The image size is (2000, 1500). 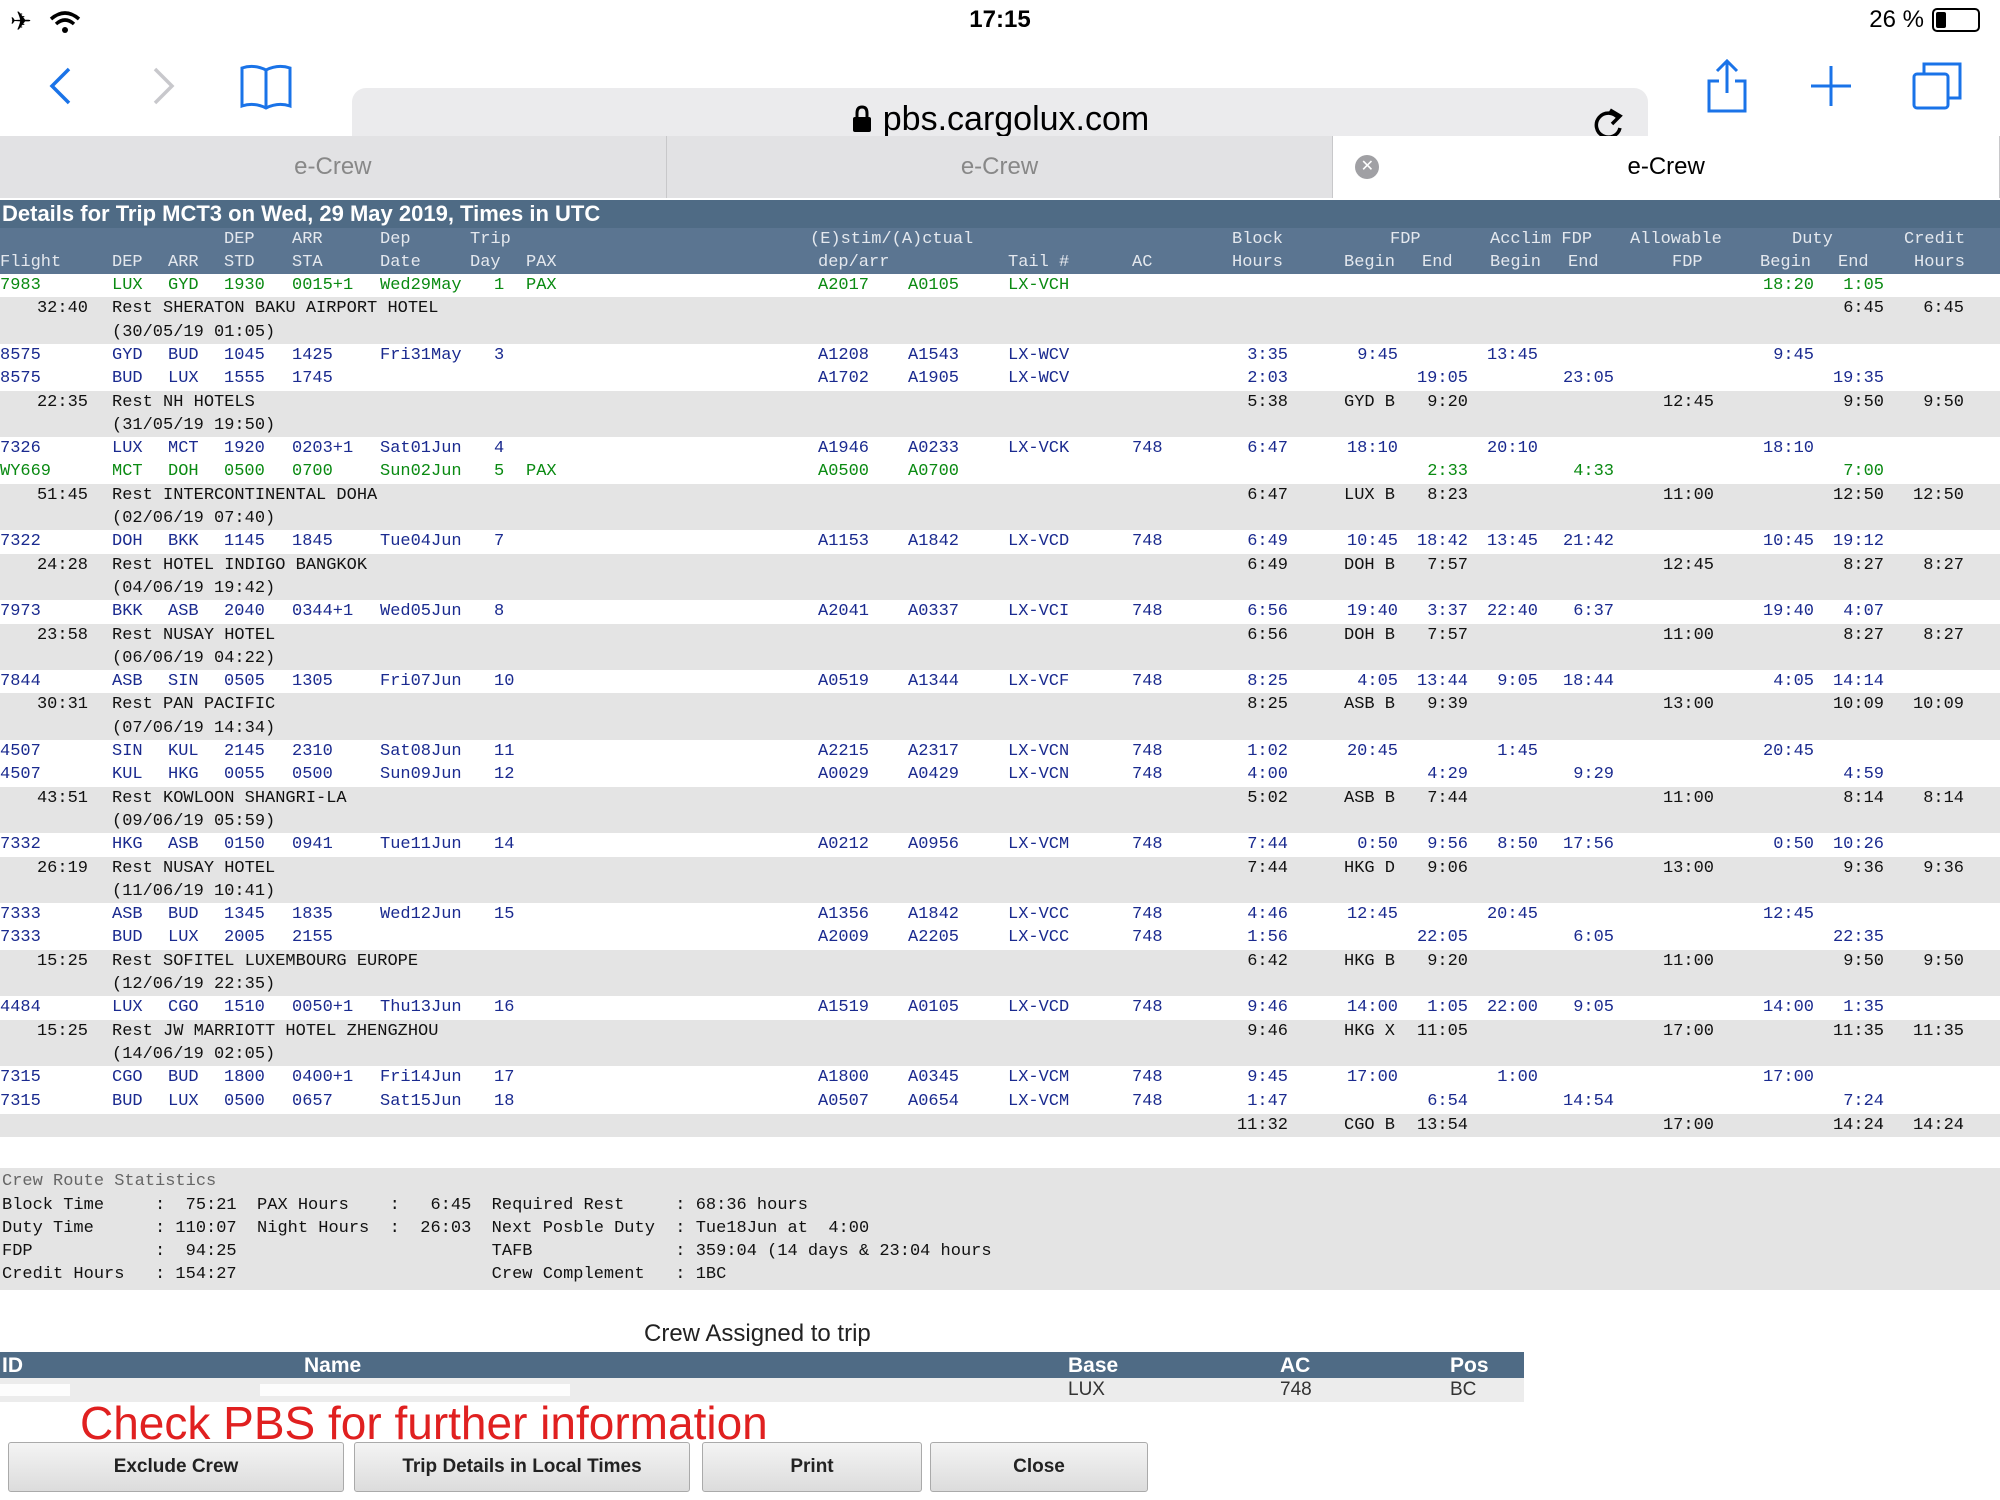 I want to click on status-right: 26 %, so click(x=1924, y=20).